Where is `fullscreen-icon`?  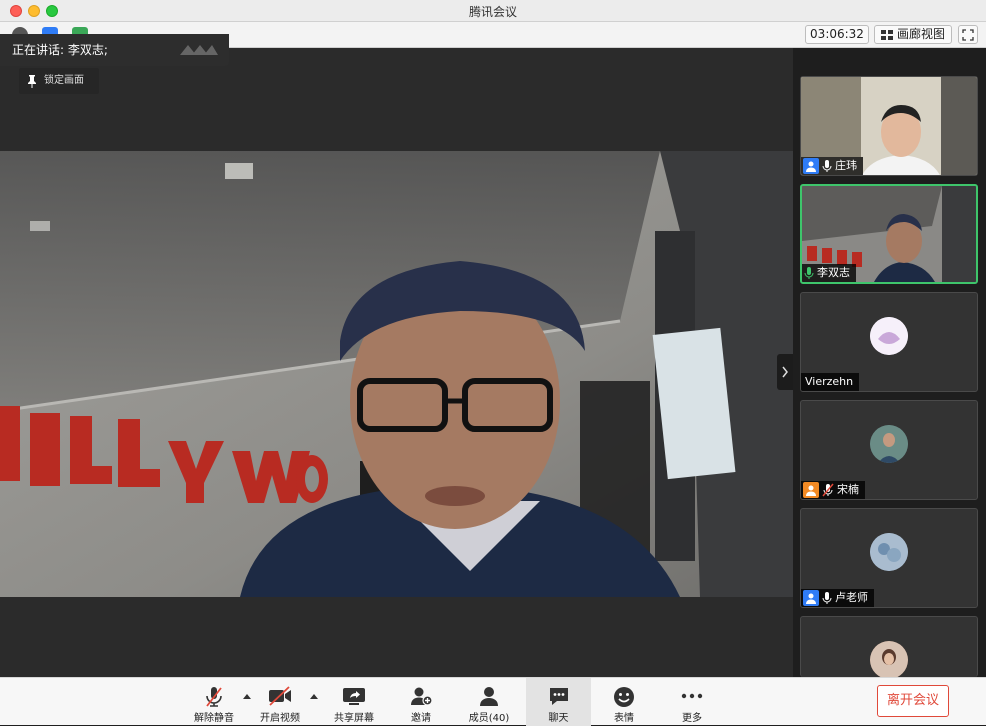 fullscreen-icon is located at coordinates (968, 35).